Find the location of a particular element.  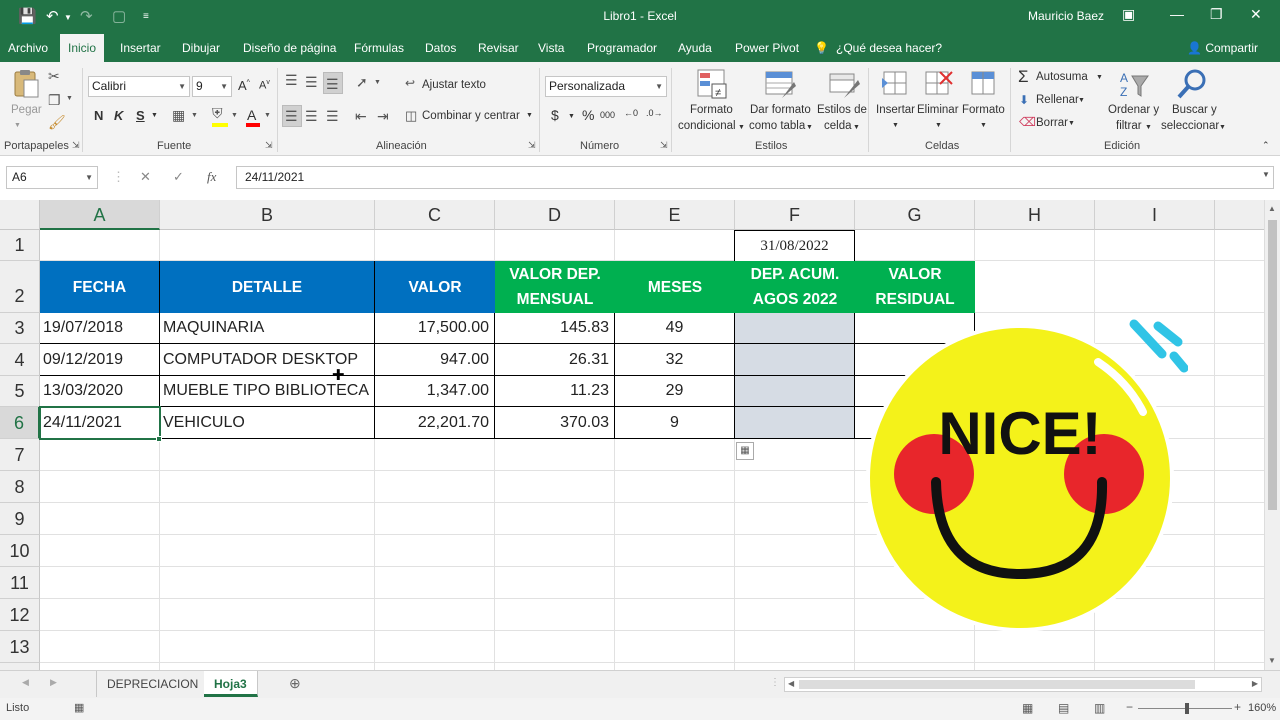

vertical-scrollbar: ▲ ▼ is located at coordinates (1272, 435).